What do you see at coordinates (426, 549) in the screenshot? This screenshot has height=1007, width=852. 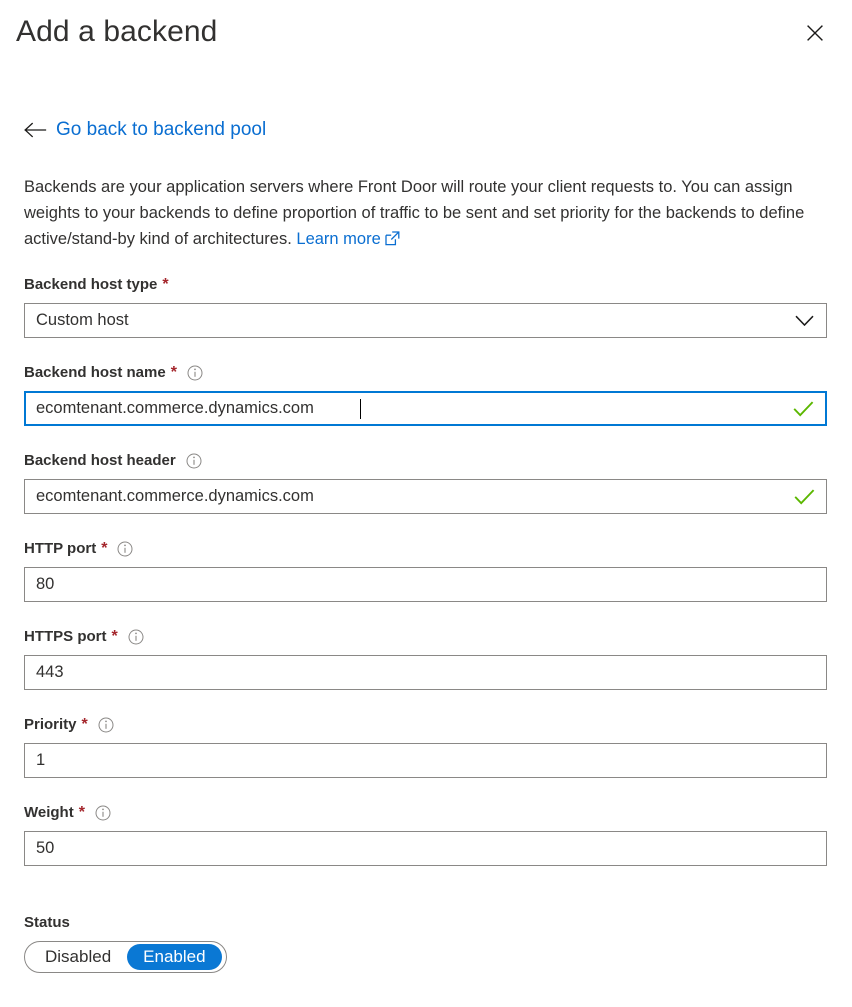 I see `field-label-row: HTTP port *` at bounding box center [426, 549].